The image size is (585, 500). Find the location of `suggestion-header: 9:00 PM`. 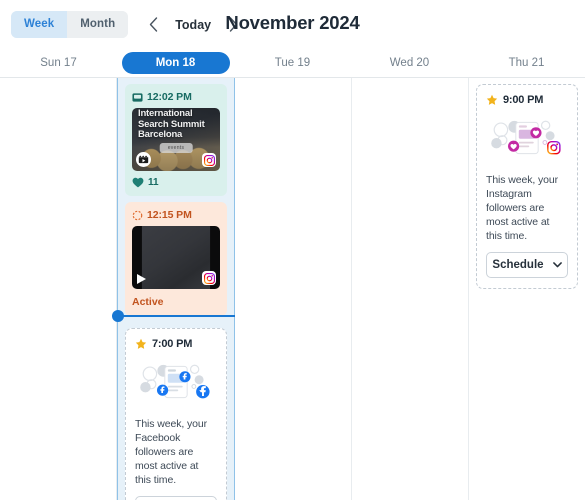

suggestion-header: 9:00 PM is located at coordinates (527, 100).